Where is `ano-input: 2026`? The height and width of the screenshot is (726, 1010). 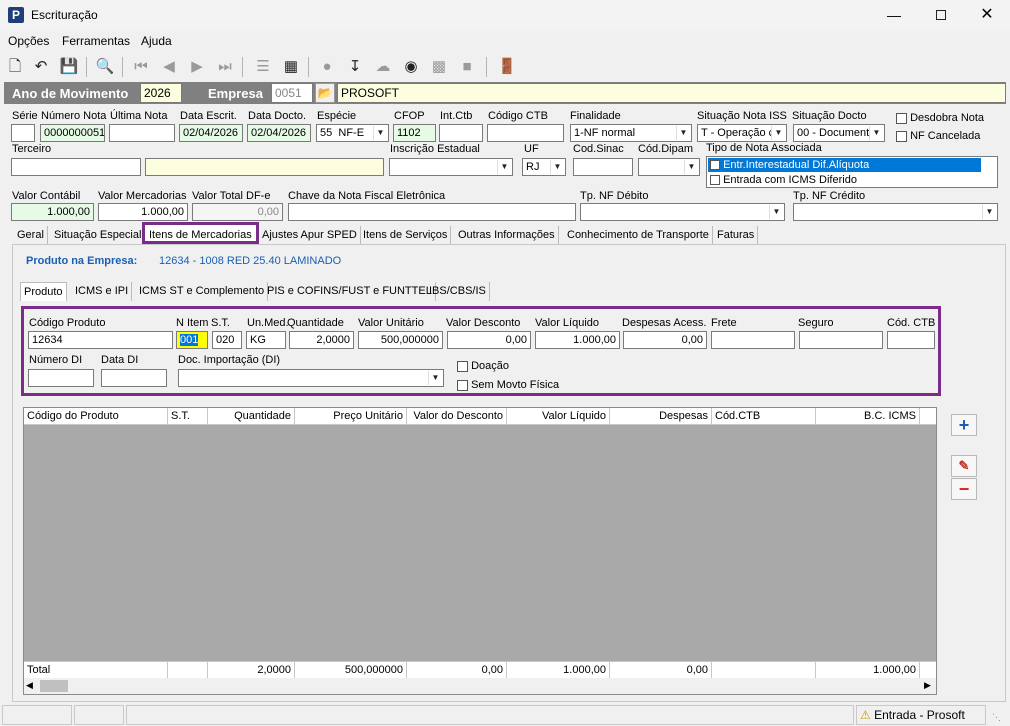
ano-input: 2026 is located at coordinates (161, 93).